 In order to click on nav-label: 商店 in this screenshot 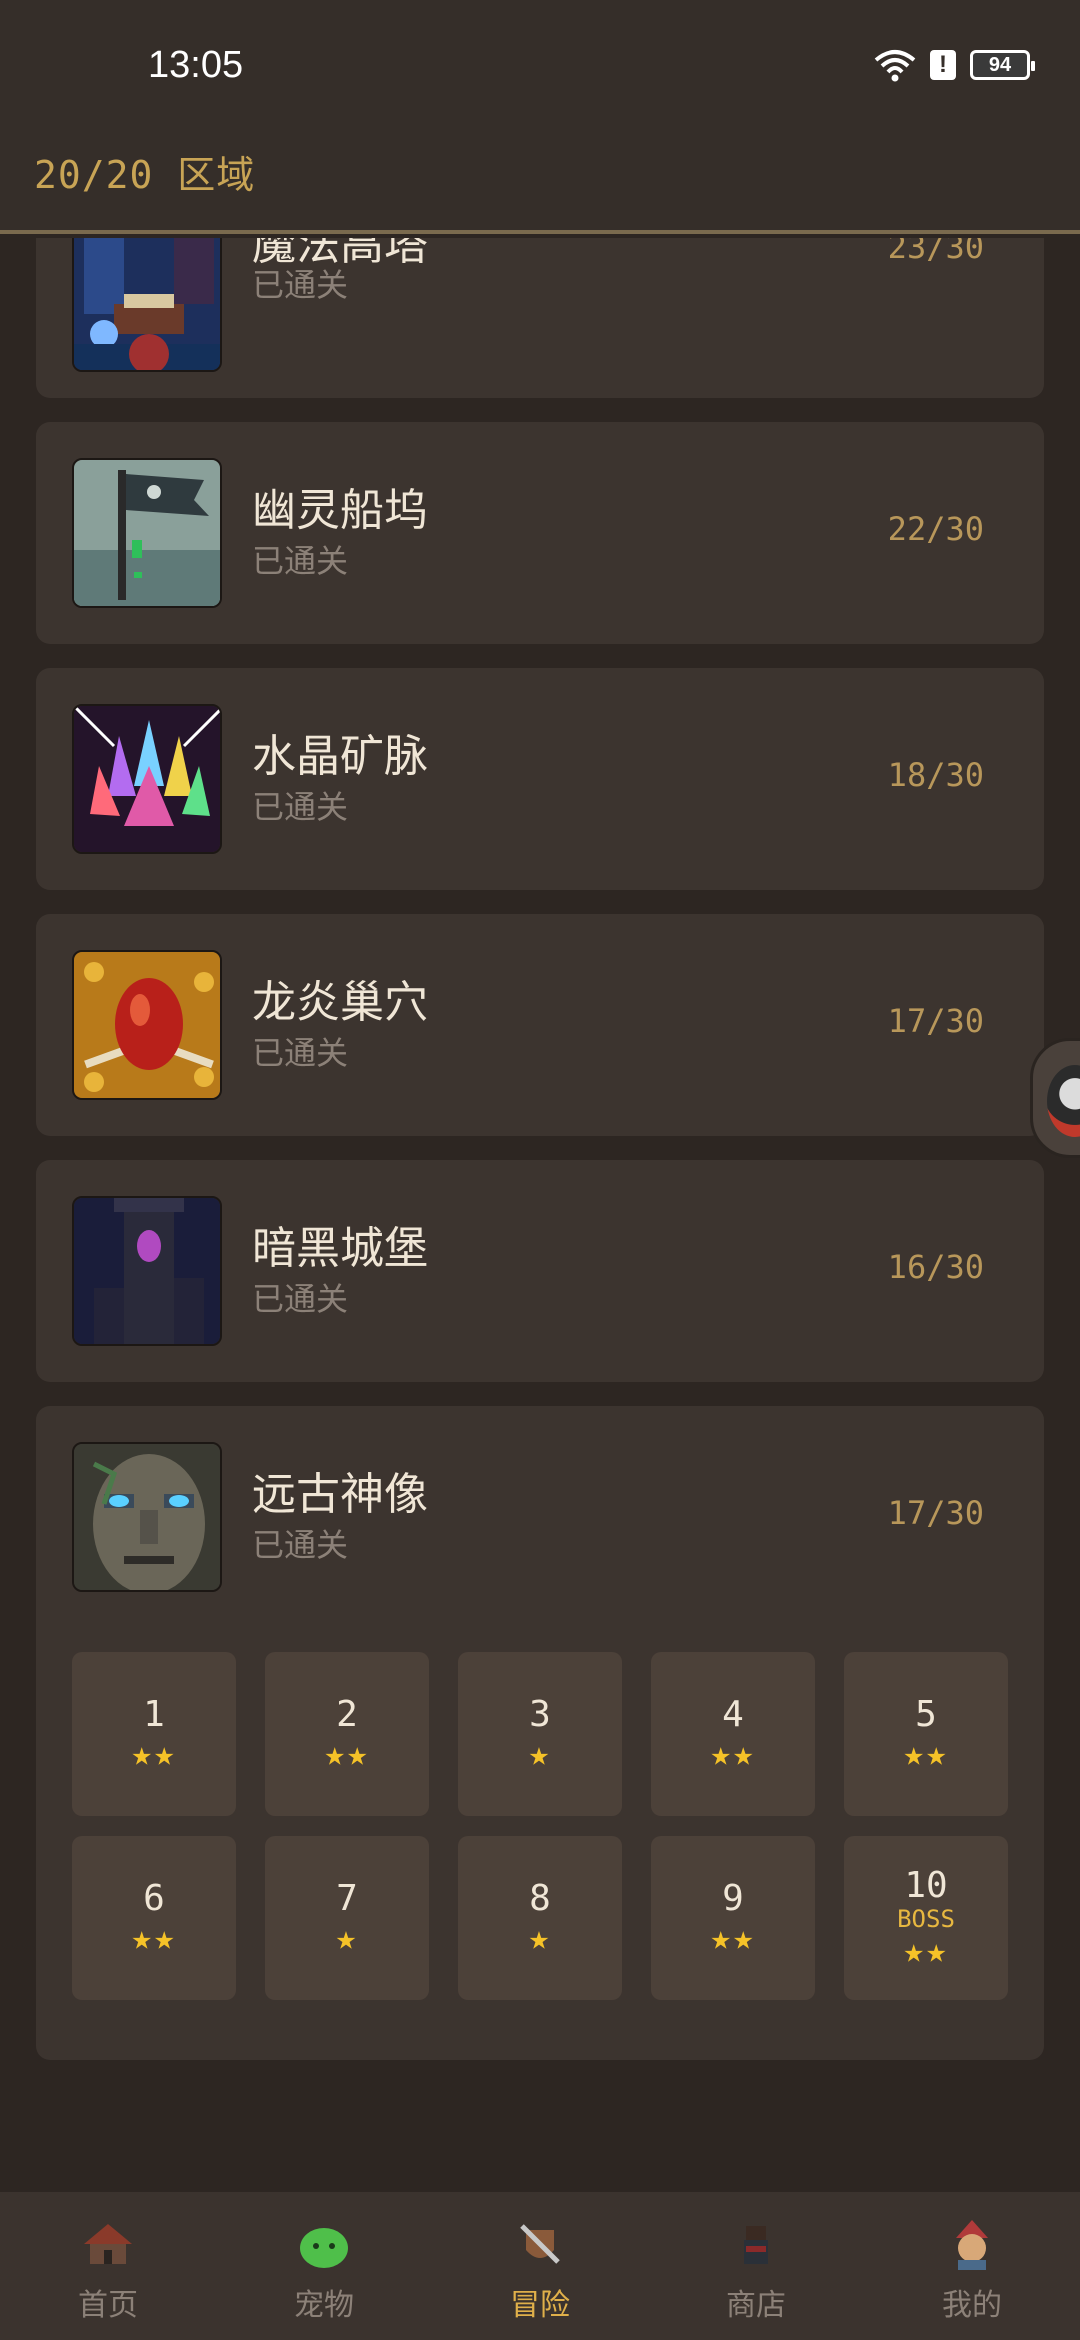, I will do `click(756, 2305)`.